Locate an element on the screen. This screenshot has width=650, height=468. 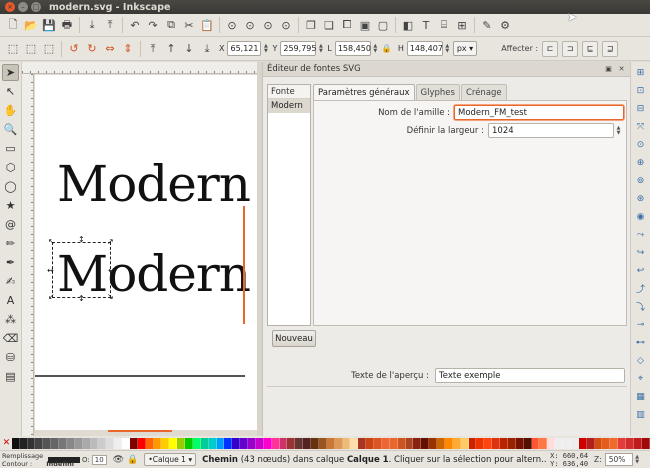
set-width-spinner: ▲ ▼ is located at coordinates (618, 130).